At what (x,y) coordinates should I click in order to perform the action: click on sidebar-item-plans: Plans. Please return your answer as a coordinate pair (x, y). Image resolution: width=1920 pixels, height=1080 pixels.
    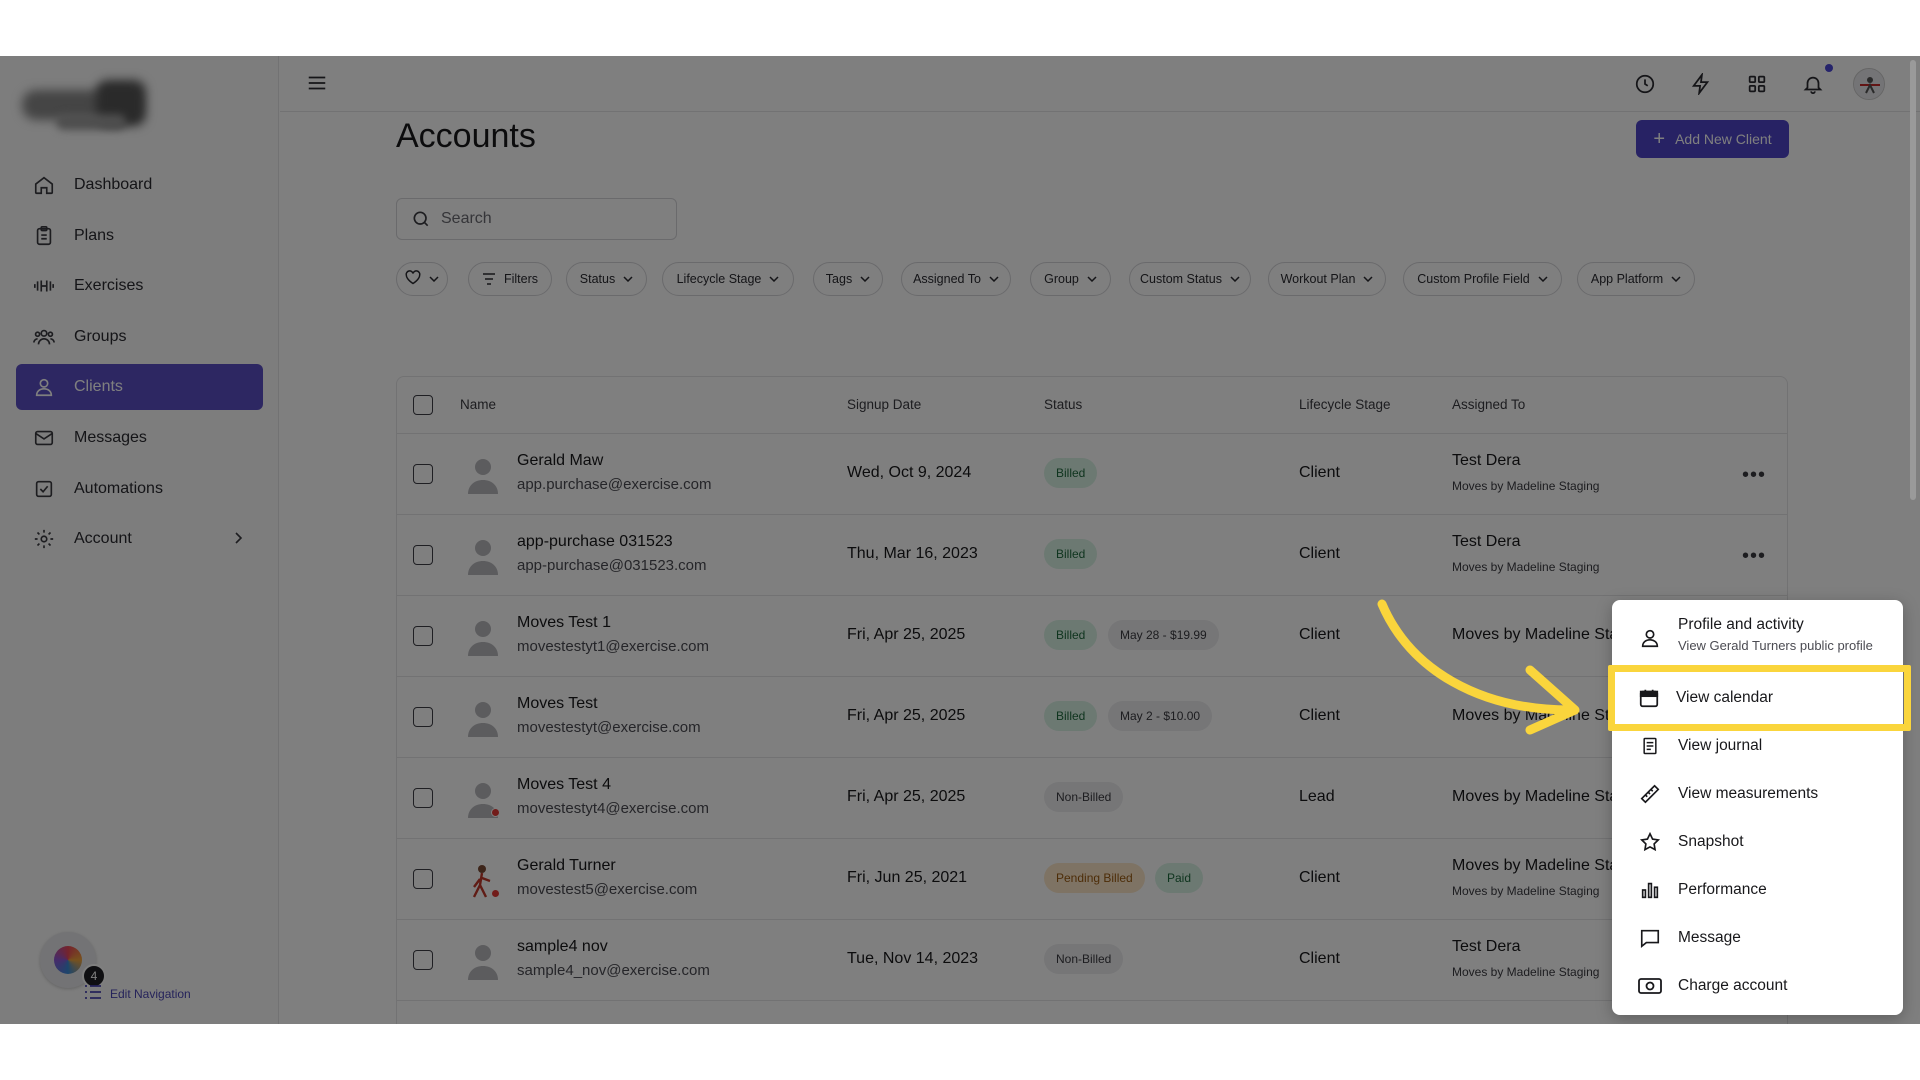
    Looking at the image, I should click on (139, 236).